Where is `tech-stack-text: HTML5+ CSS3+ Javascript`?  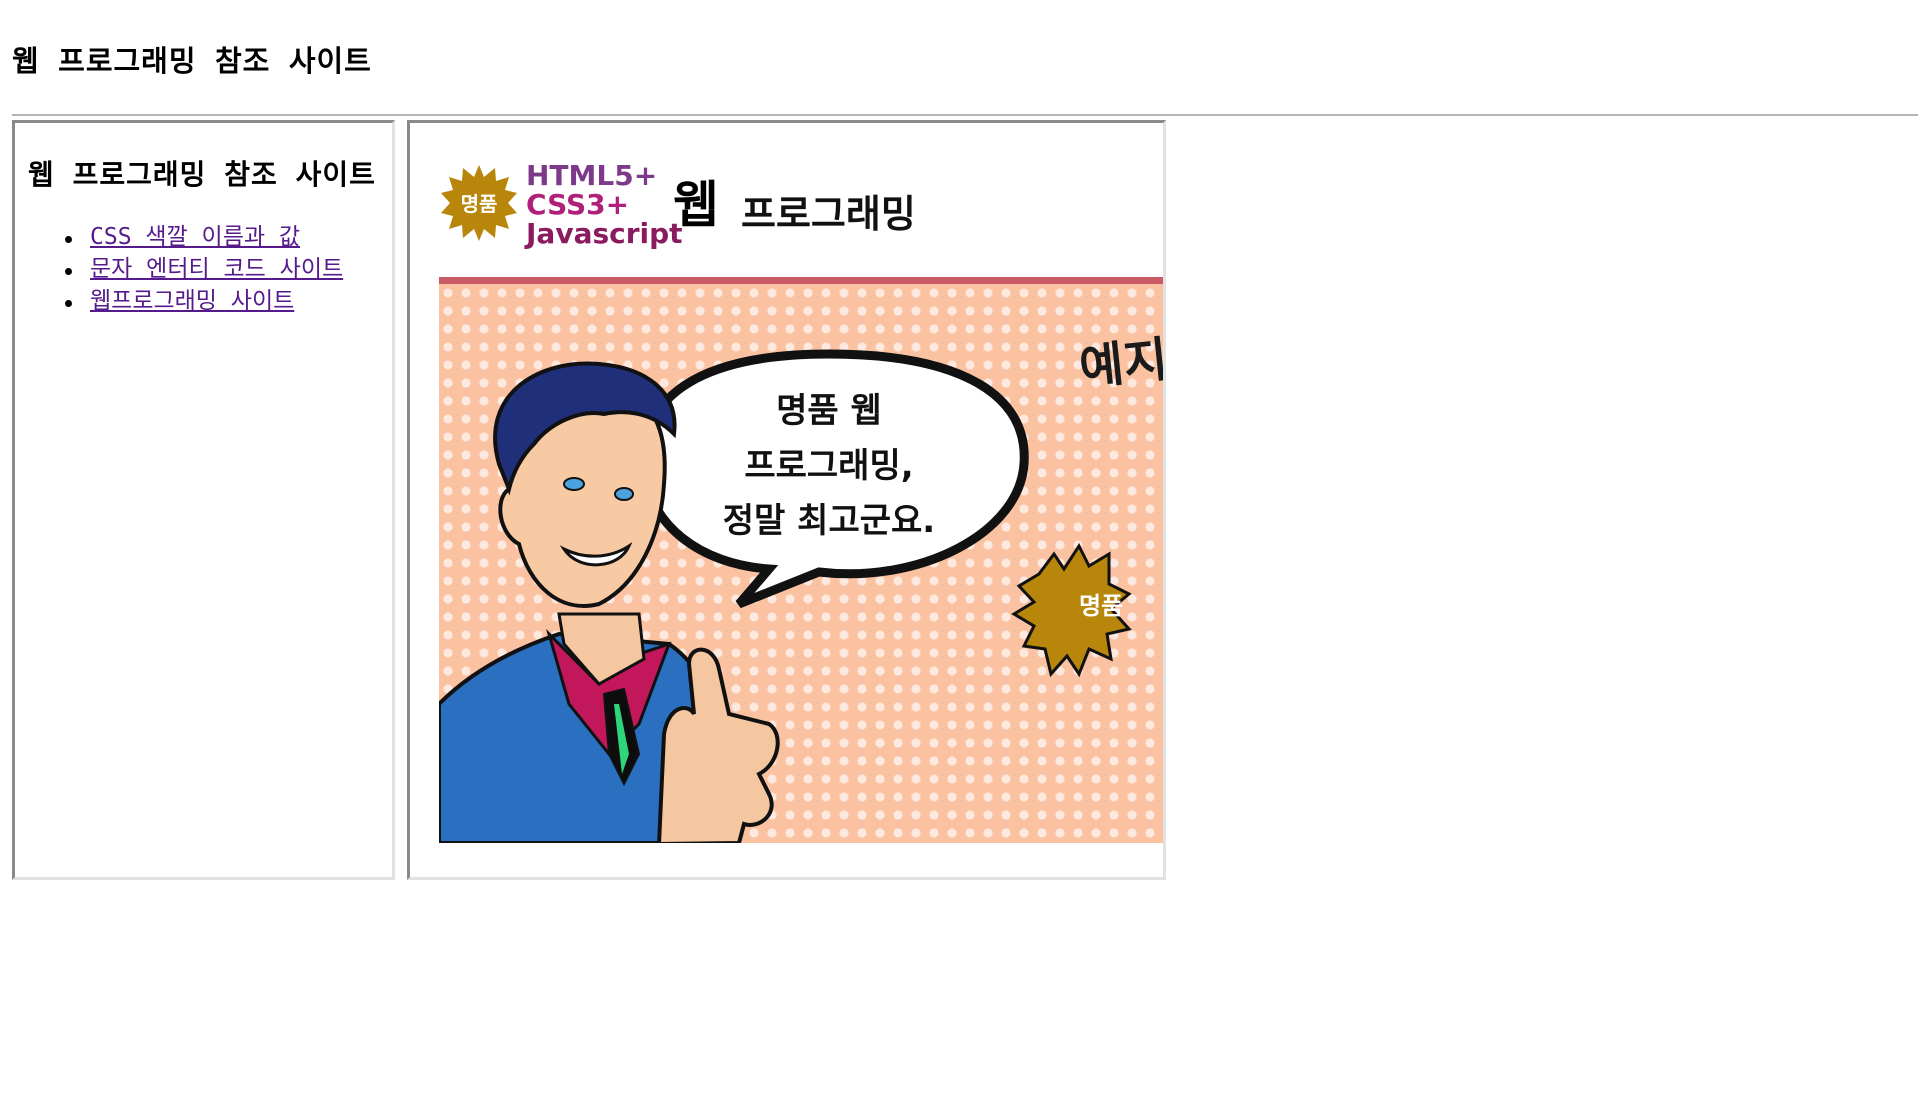
tech-stack-text: HTML5+ CSS3+ Javascript is located at coordinates (604, 204).